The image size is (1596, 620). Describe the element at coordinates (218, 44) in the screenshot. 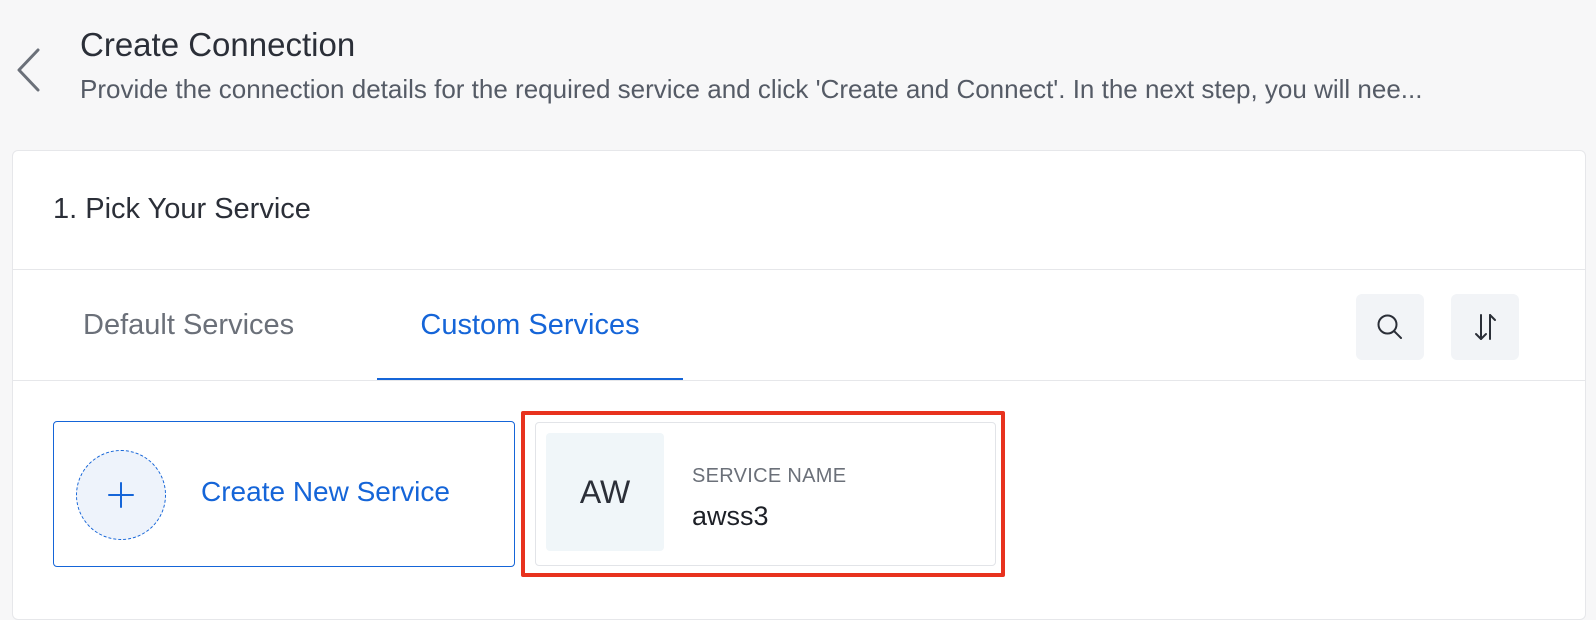

I see `page-title: Create Connection` at that location.